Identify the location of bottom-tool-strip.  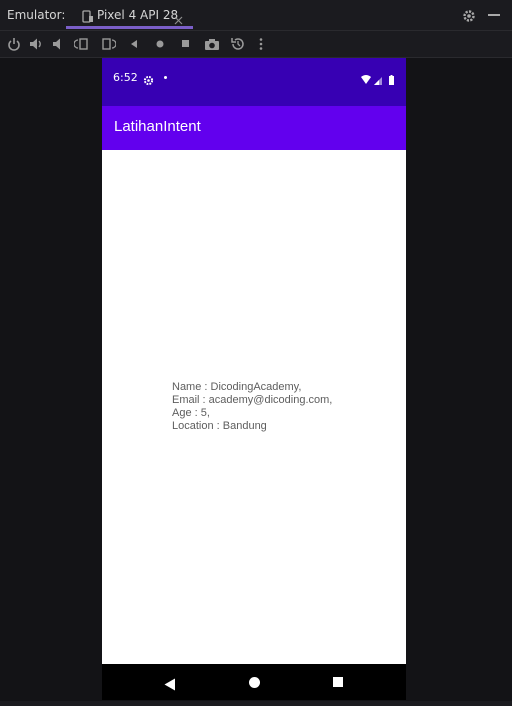
(256, 703).